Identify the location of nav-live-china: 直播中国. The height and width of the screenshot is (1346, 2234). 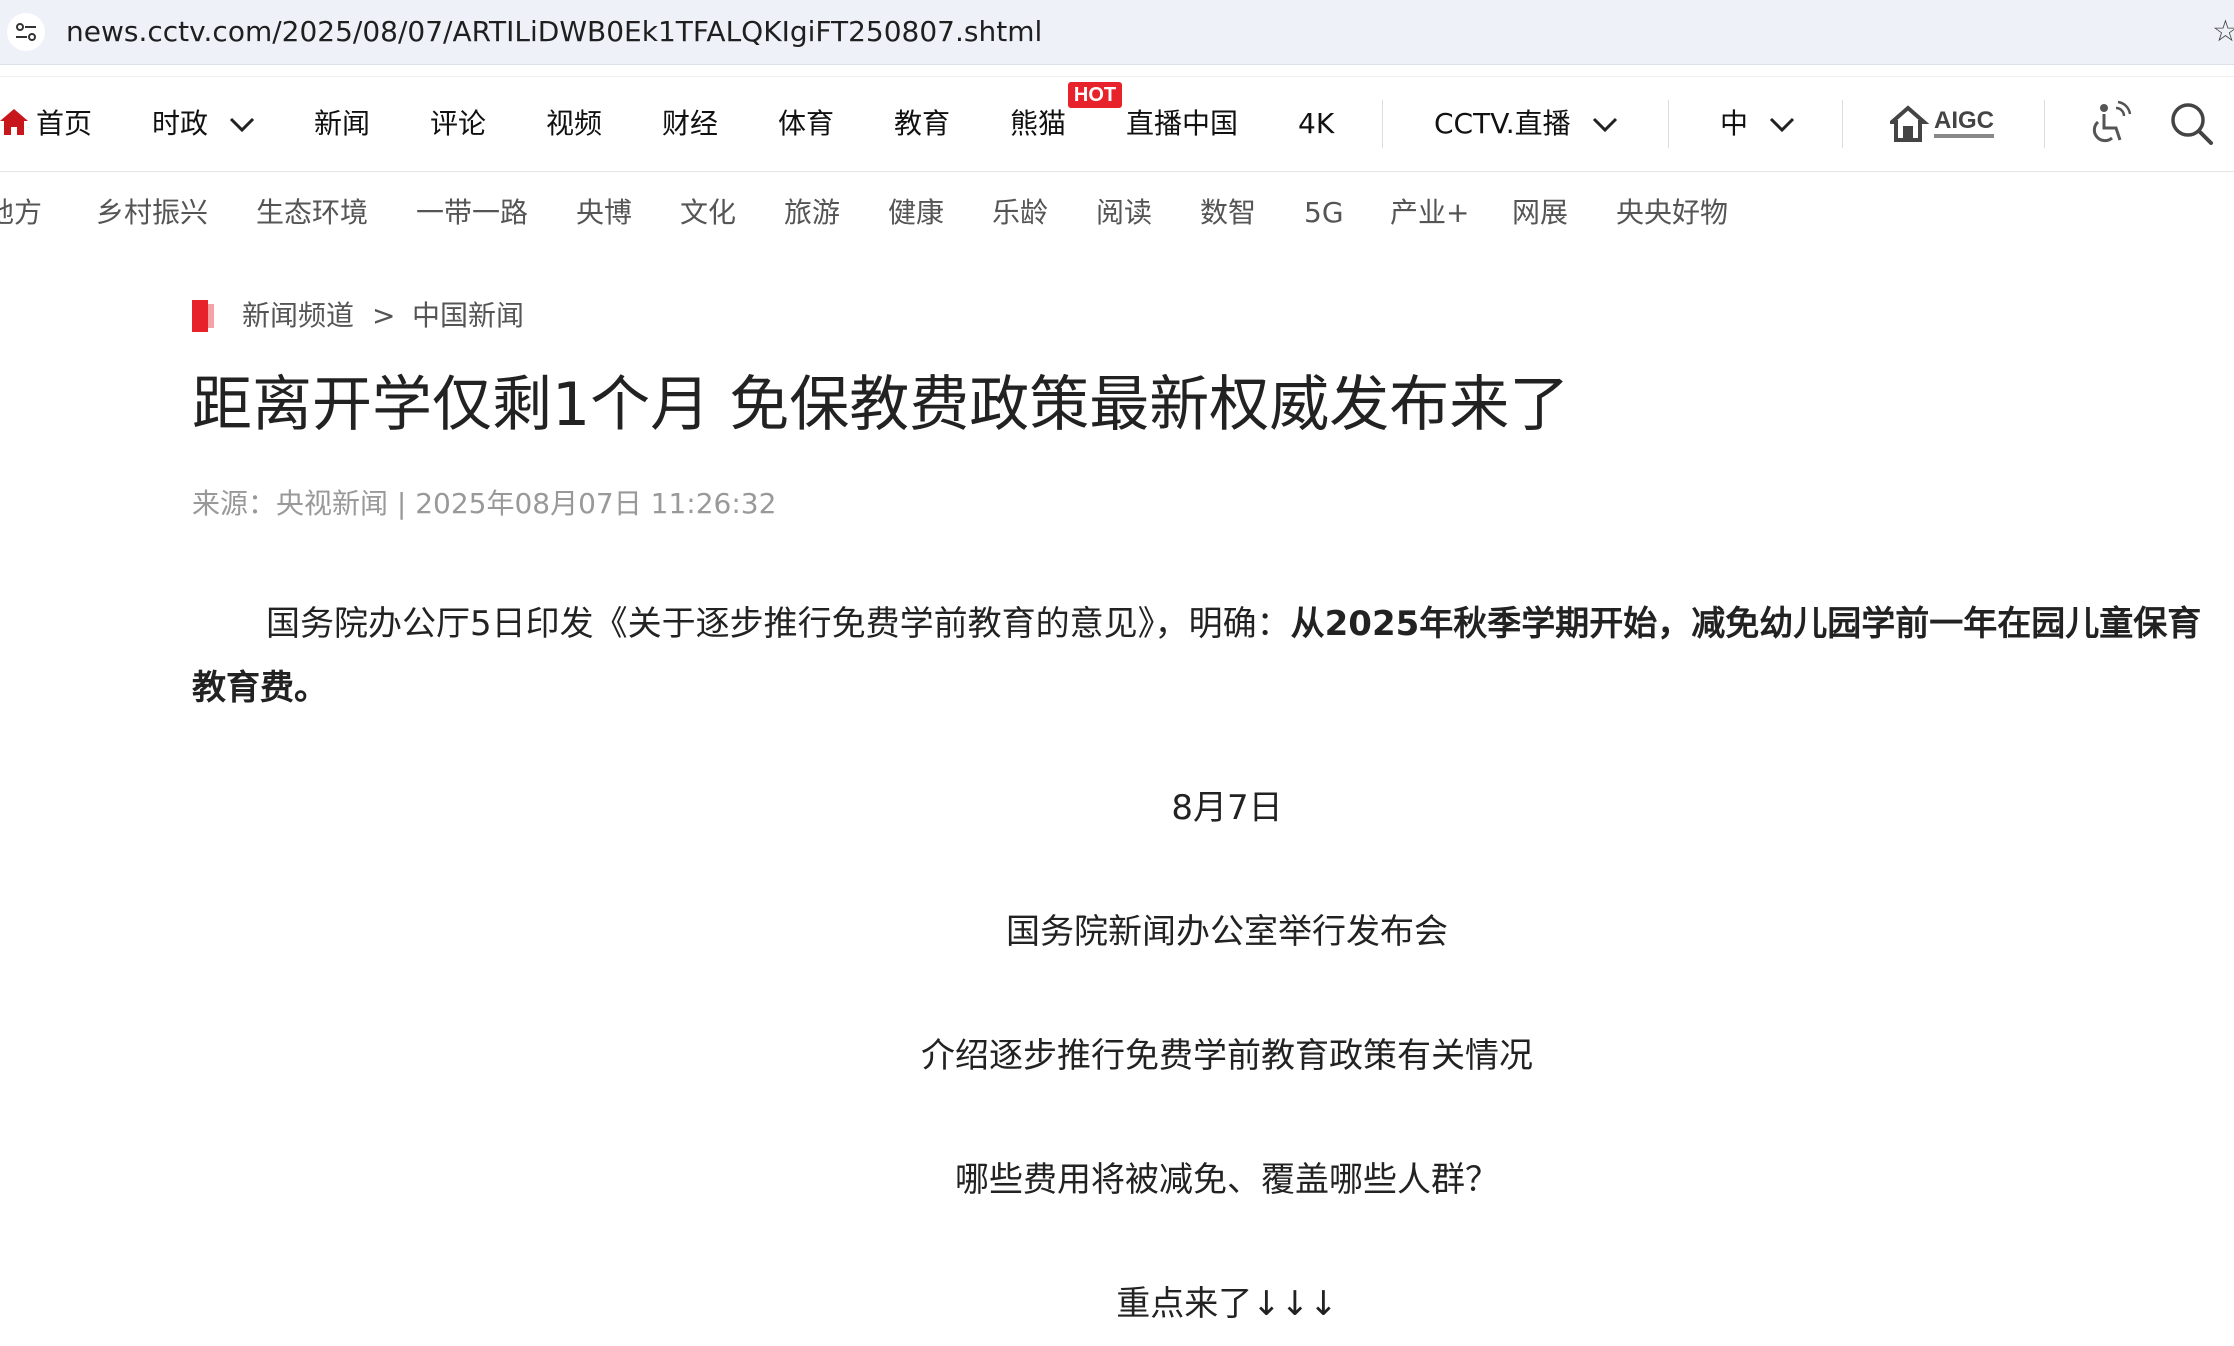
(1182, 124).